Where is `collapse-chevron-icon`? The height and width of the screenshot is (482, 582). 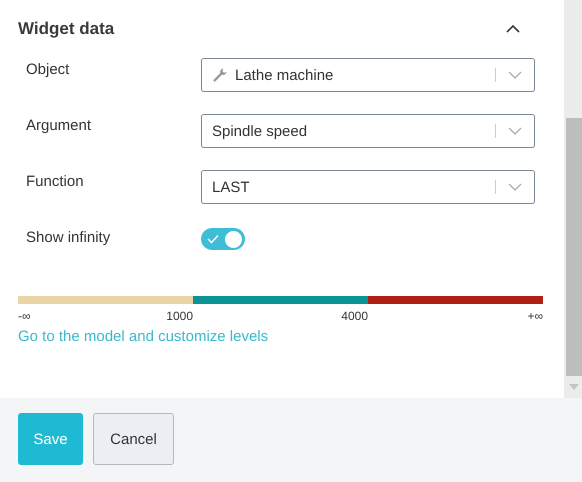 collapse-chevron-icon is located at coordinates (513, 29).